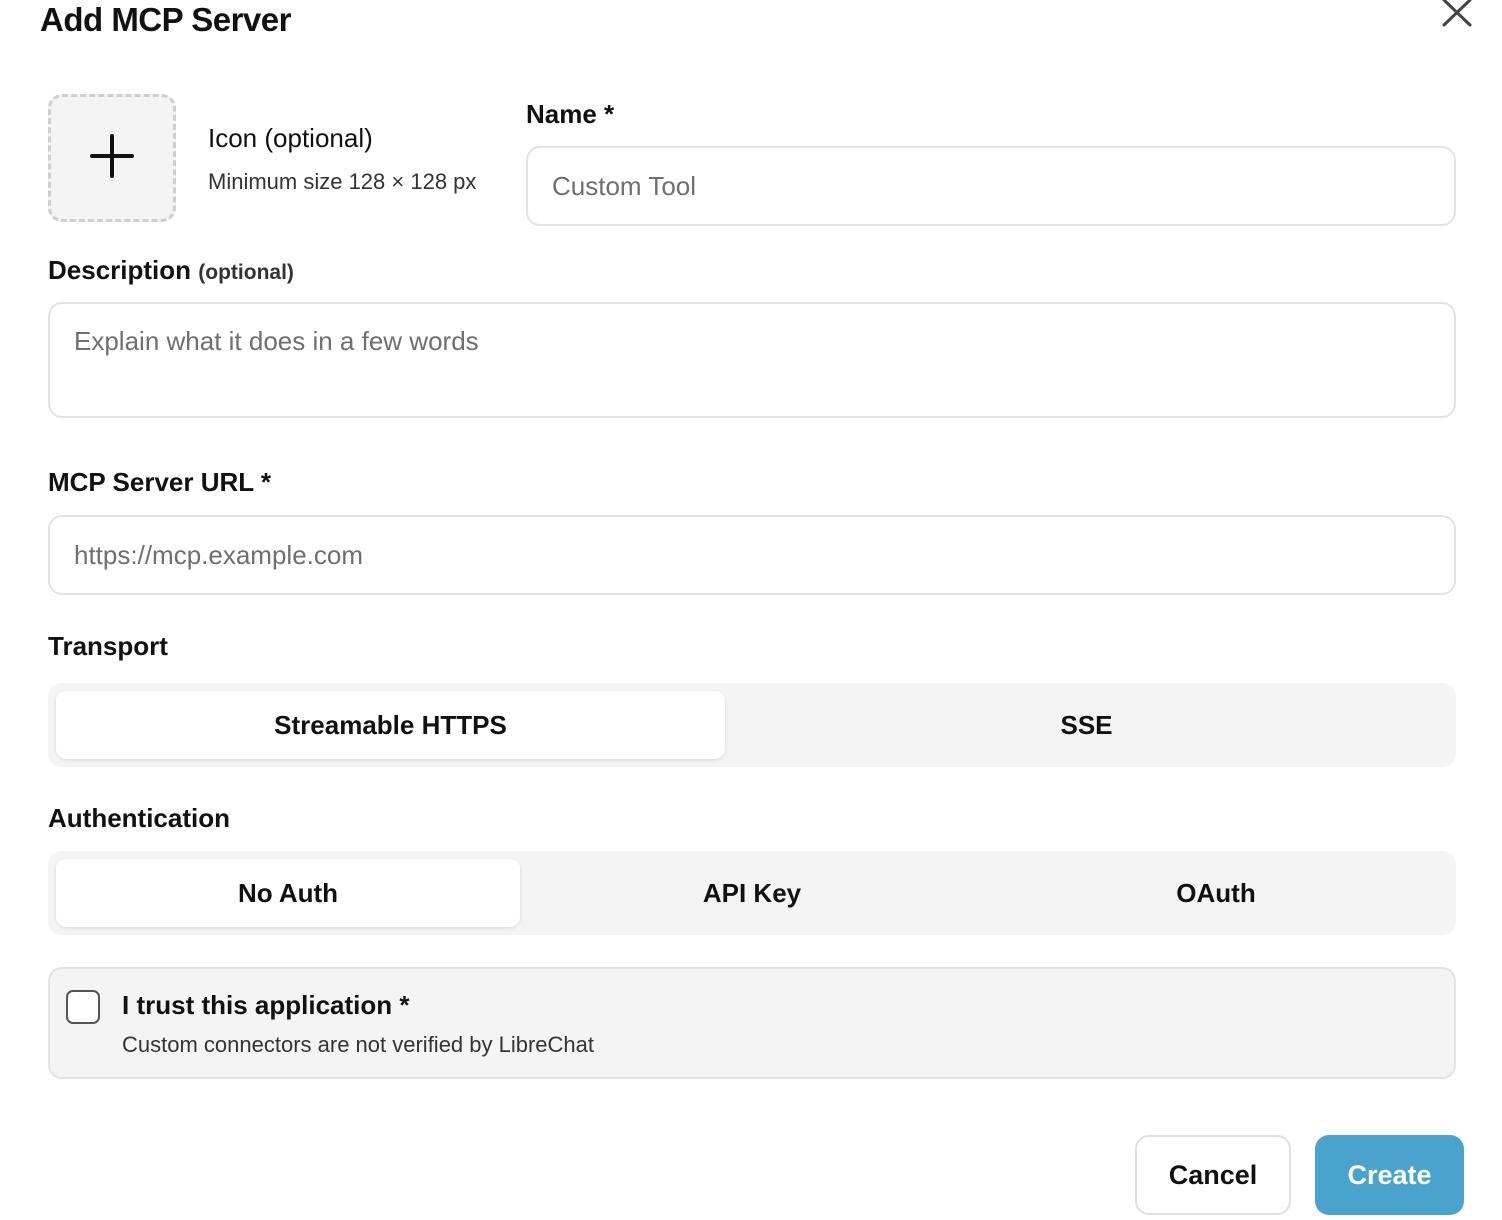 The width and height of the screenshot is (1502, 1220). Describe the element at coordinates (570, 114) in the screenshot. I see `name-label: Name *` at that location.